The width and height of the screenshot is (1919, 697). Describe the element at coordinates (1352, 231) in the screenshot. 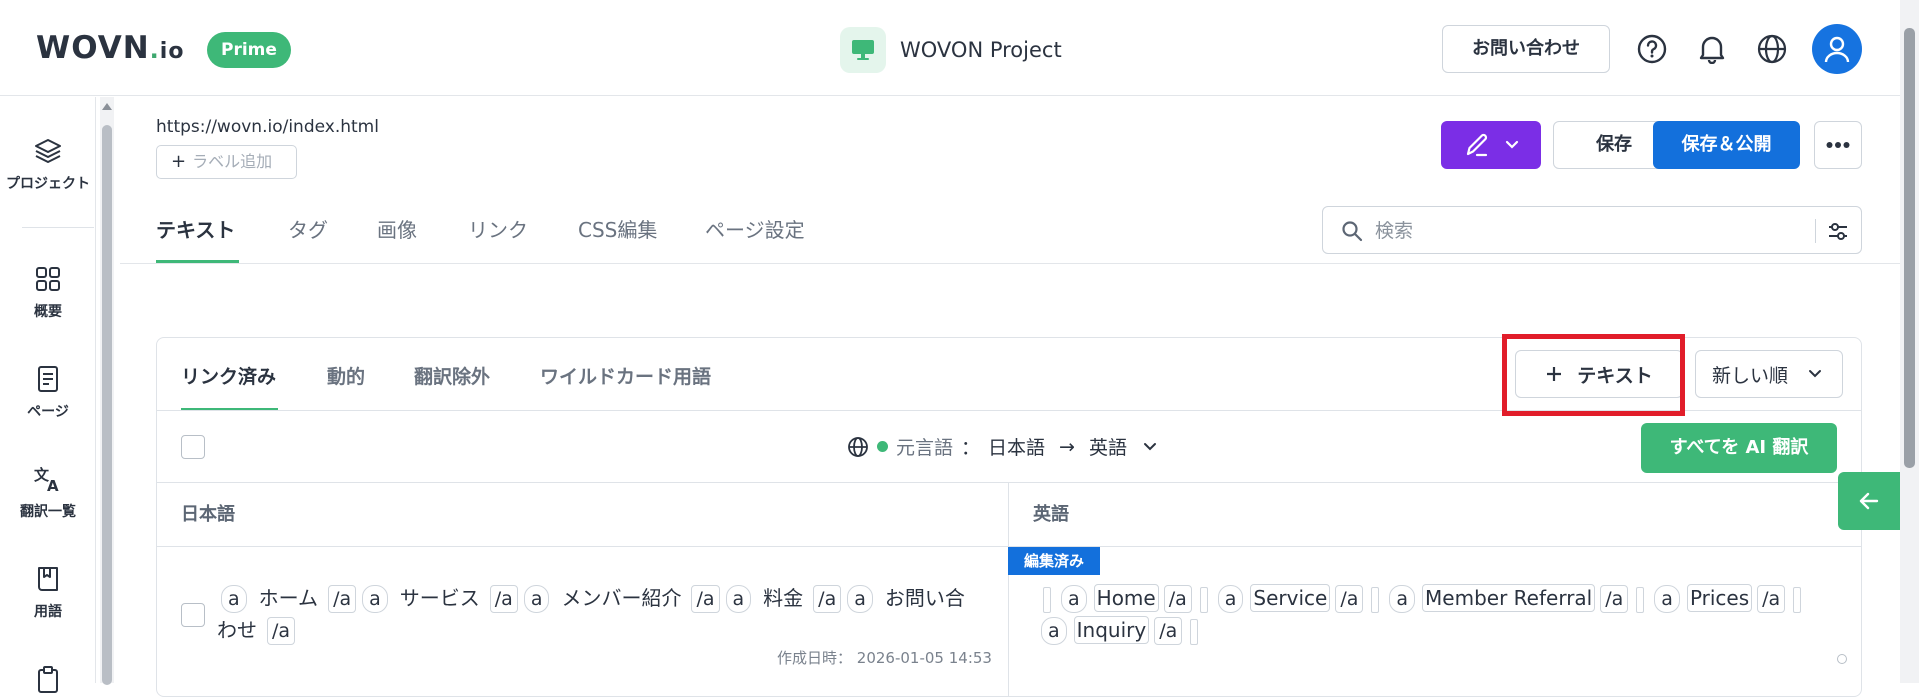

I see `search-icon` at that location.